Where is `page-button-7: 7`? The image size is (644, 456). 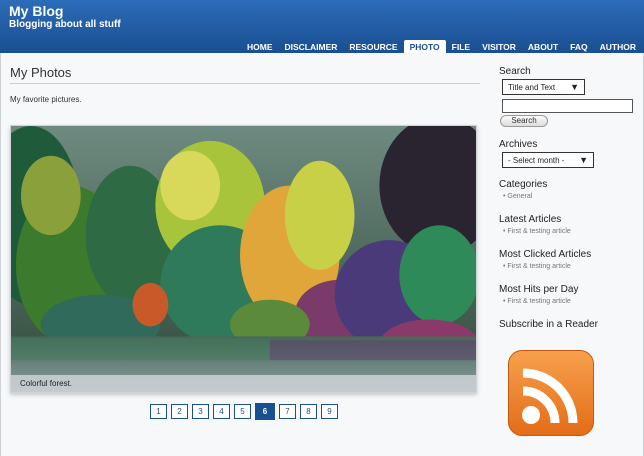 page-button-7: 7 is located at coordinates (287, 411).